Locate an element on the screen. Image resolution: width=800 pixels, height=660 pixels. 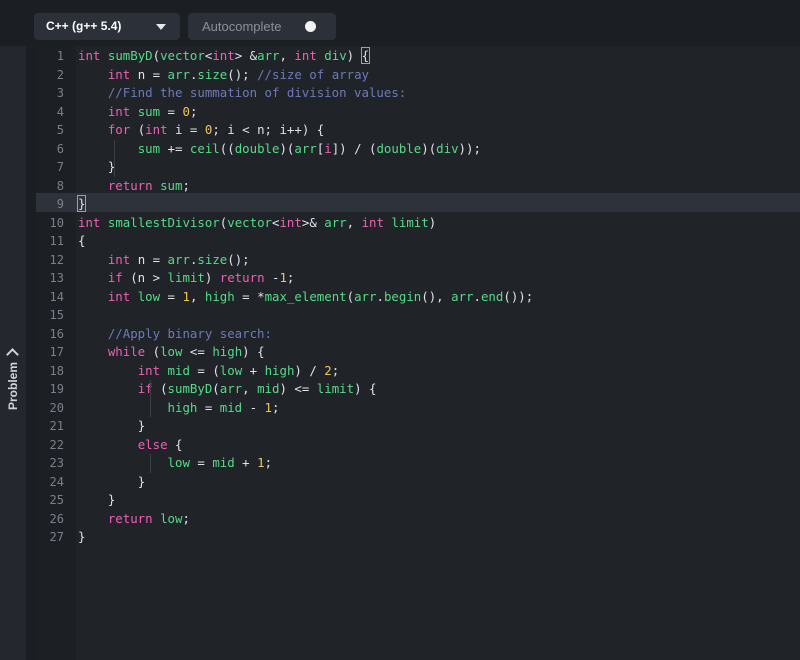
code-token: (); is located at coordinates (238, 259).